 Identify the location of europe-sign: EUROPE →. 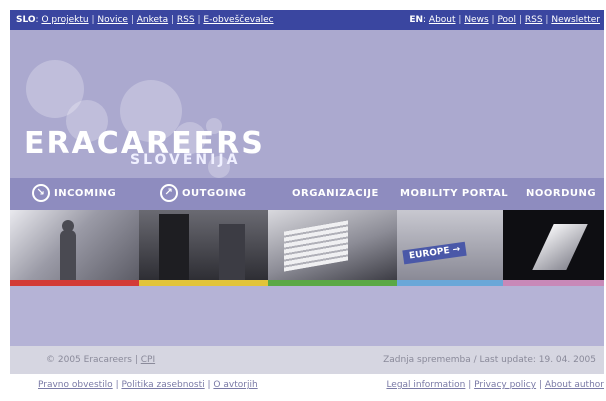
(435, 253).